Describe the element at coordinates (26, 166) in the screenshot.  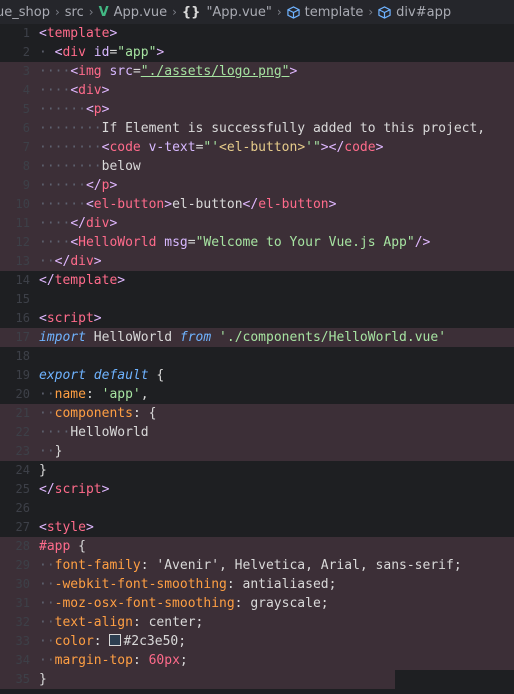
I see `line-number: 8` at that location.